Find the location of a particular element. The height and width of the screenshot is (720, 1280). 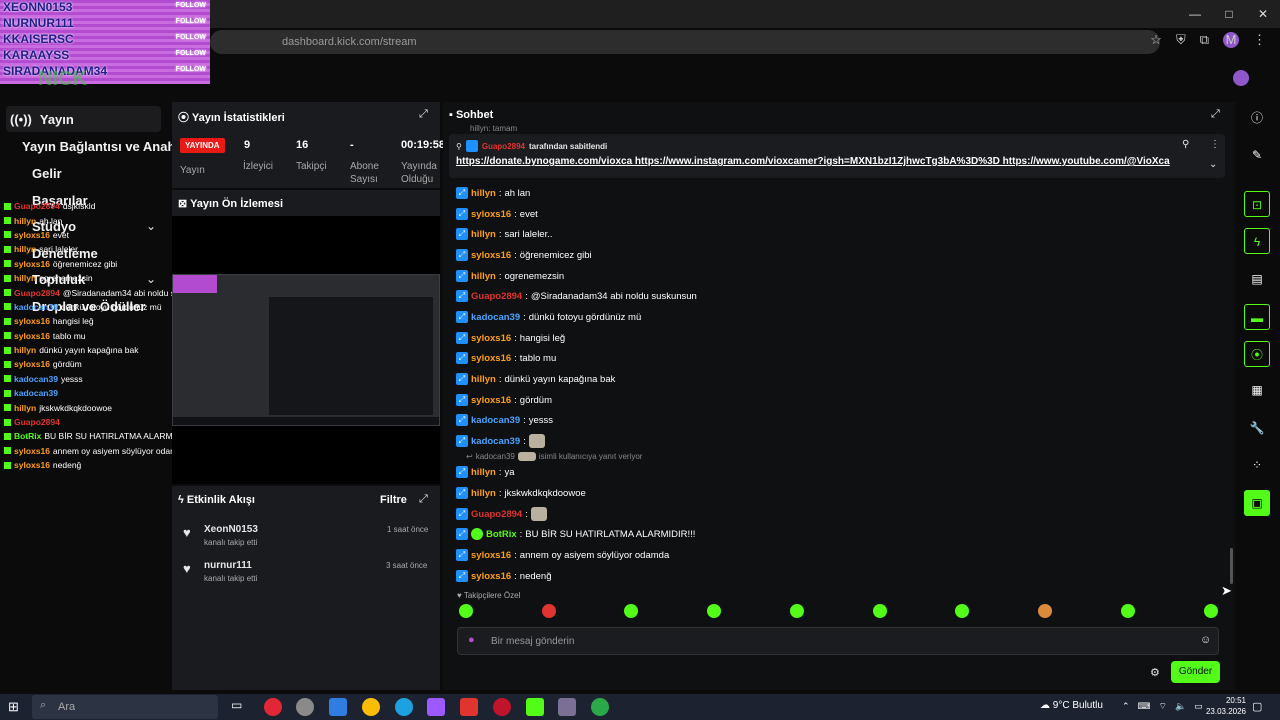

tray-icons: ⌃ ⌨ ⌔ 🔈 ▭ is located at coordinates (1162, 706).